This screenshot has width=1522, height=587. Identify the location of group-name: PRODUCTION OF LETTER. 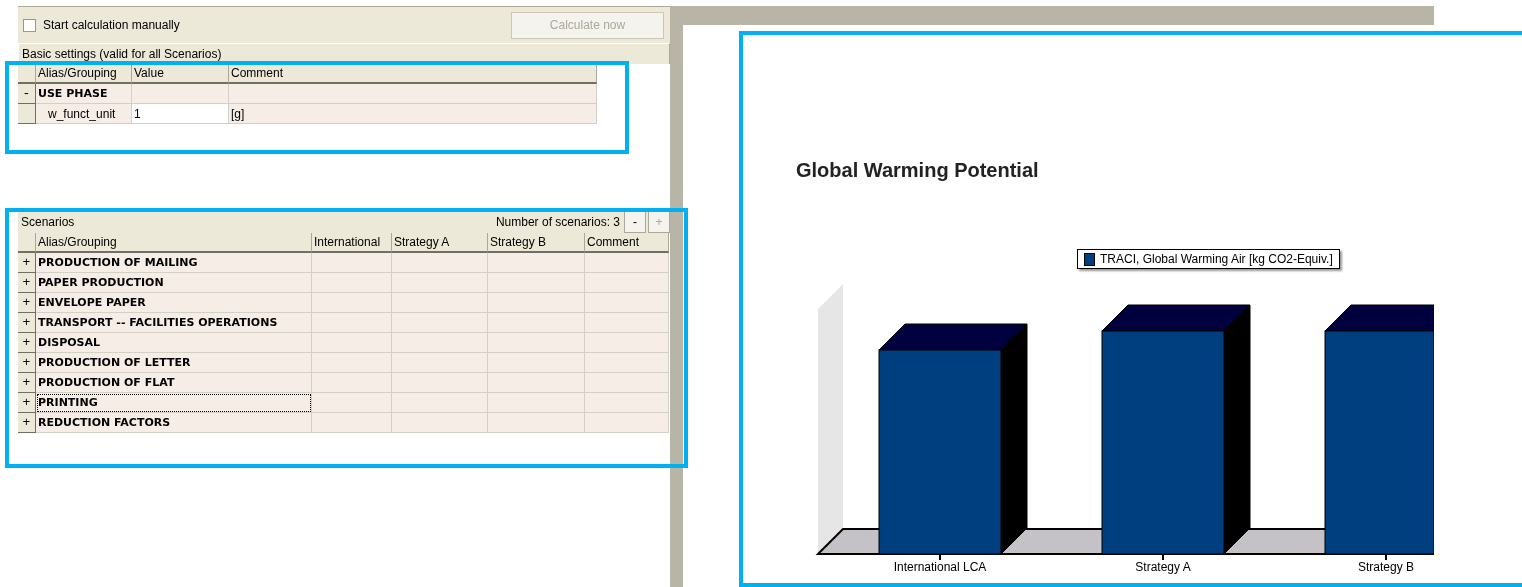
(174, 363).